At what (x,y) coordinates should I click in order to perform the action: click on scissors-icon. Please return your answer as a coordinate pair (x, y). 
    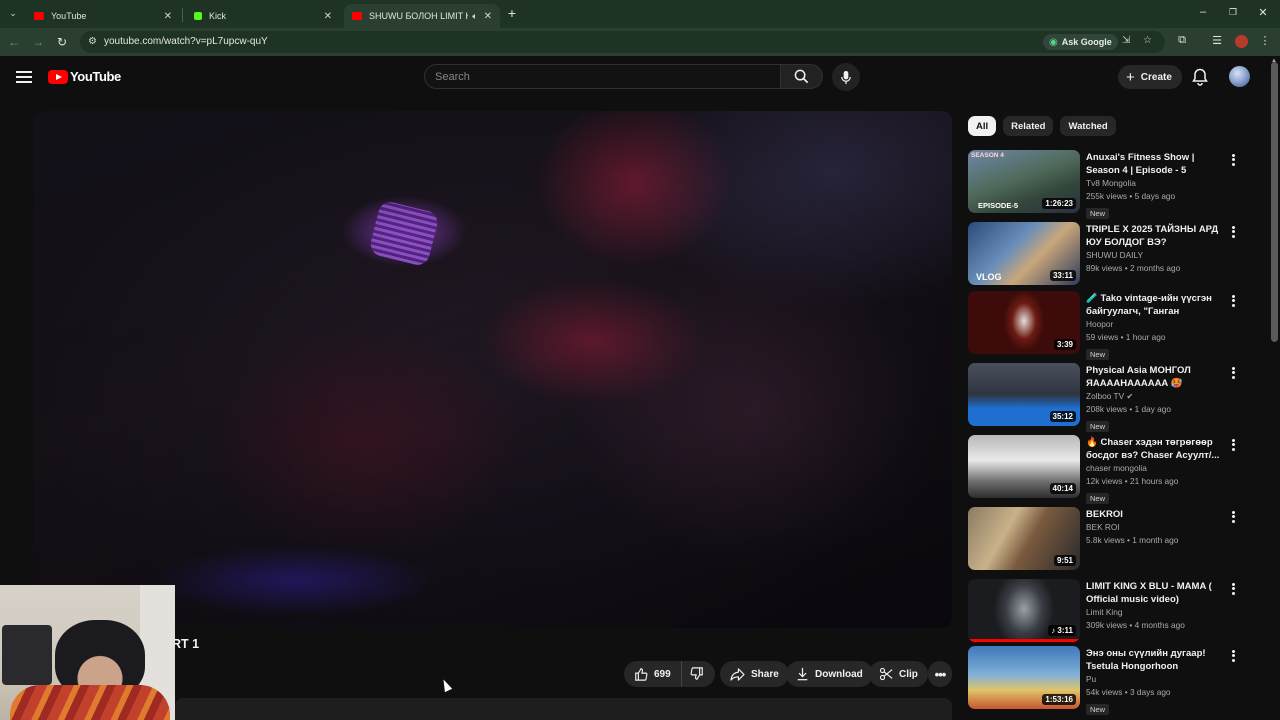
    Looking at the image, I should click on (886, 674).